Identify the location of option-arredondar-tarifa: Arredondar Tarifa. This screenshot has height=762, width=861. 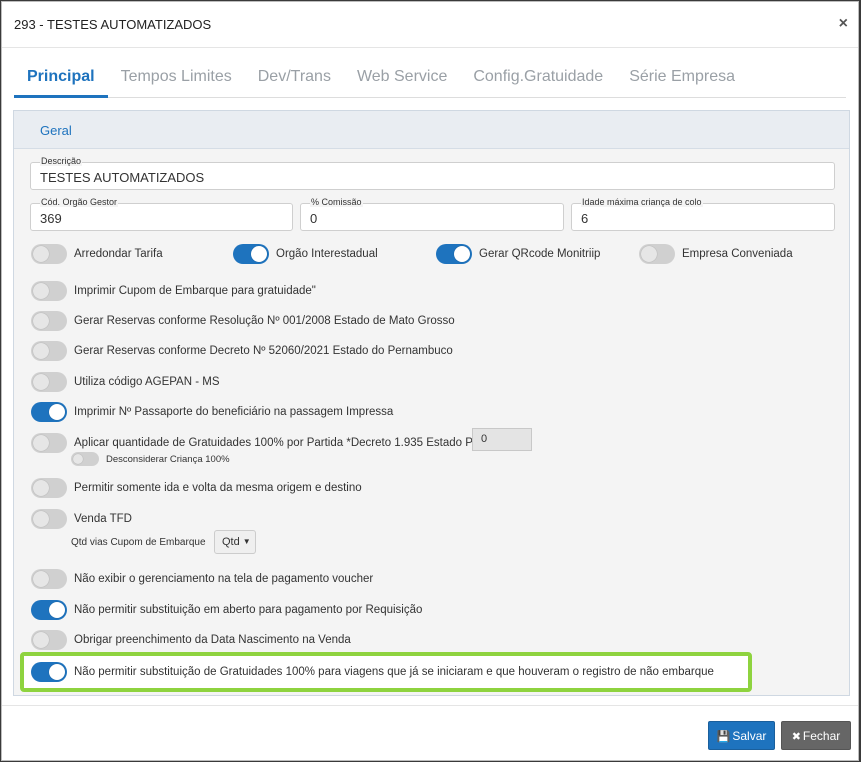
(97, 254).